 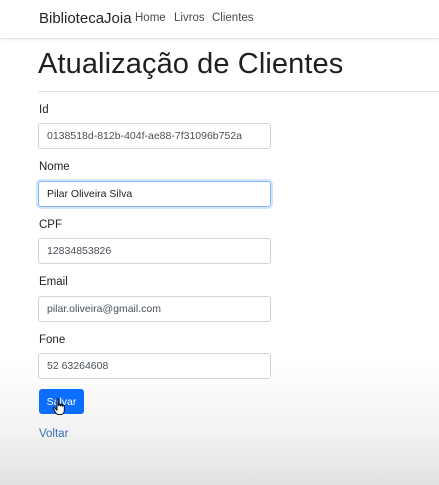 What do you see at coordinates (154, 194) in the screenshot?
I see `nome-field` at bounding box center [154, 194].